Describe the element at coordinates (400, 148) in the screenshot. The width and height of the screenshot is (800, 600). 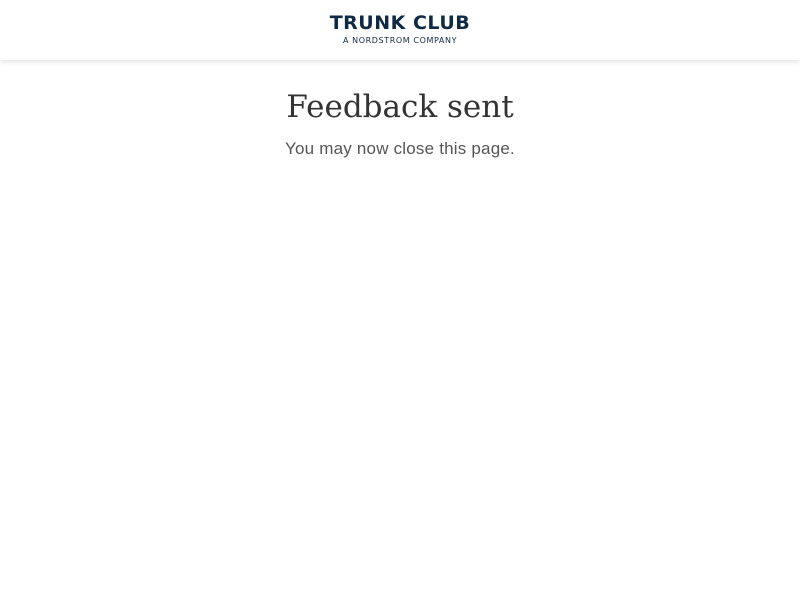
I see `confirmation-message: You may now close this page.` at that location.